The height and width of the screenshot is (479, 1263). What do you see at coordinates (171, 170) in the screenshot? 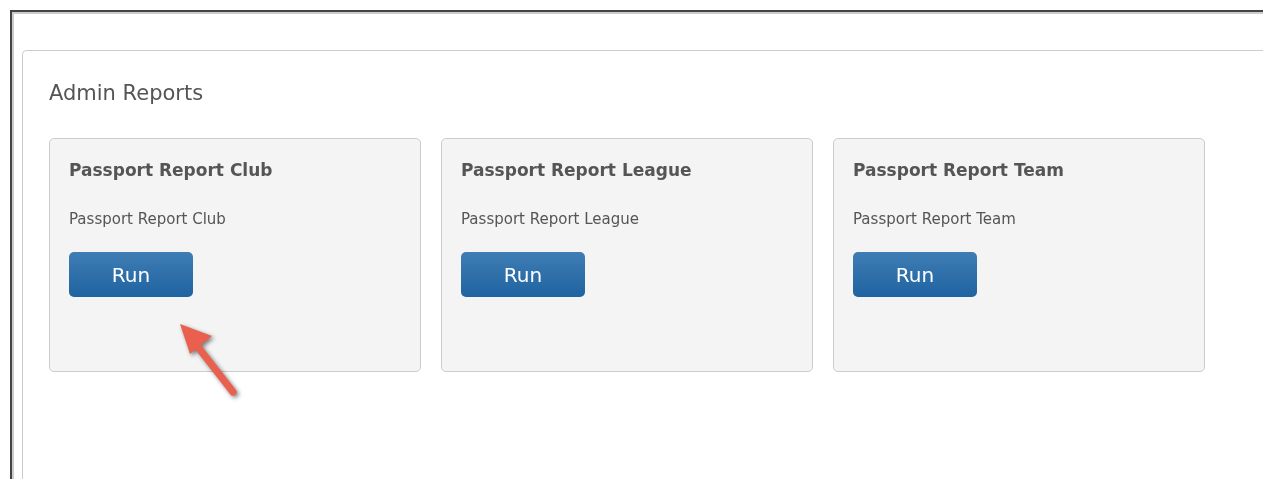
I see `report-title: Passport Report Club` at bounding box center [171, 170].